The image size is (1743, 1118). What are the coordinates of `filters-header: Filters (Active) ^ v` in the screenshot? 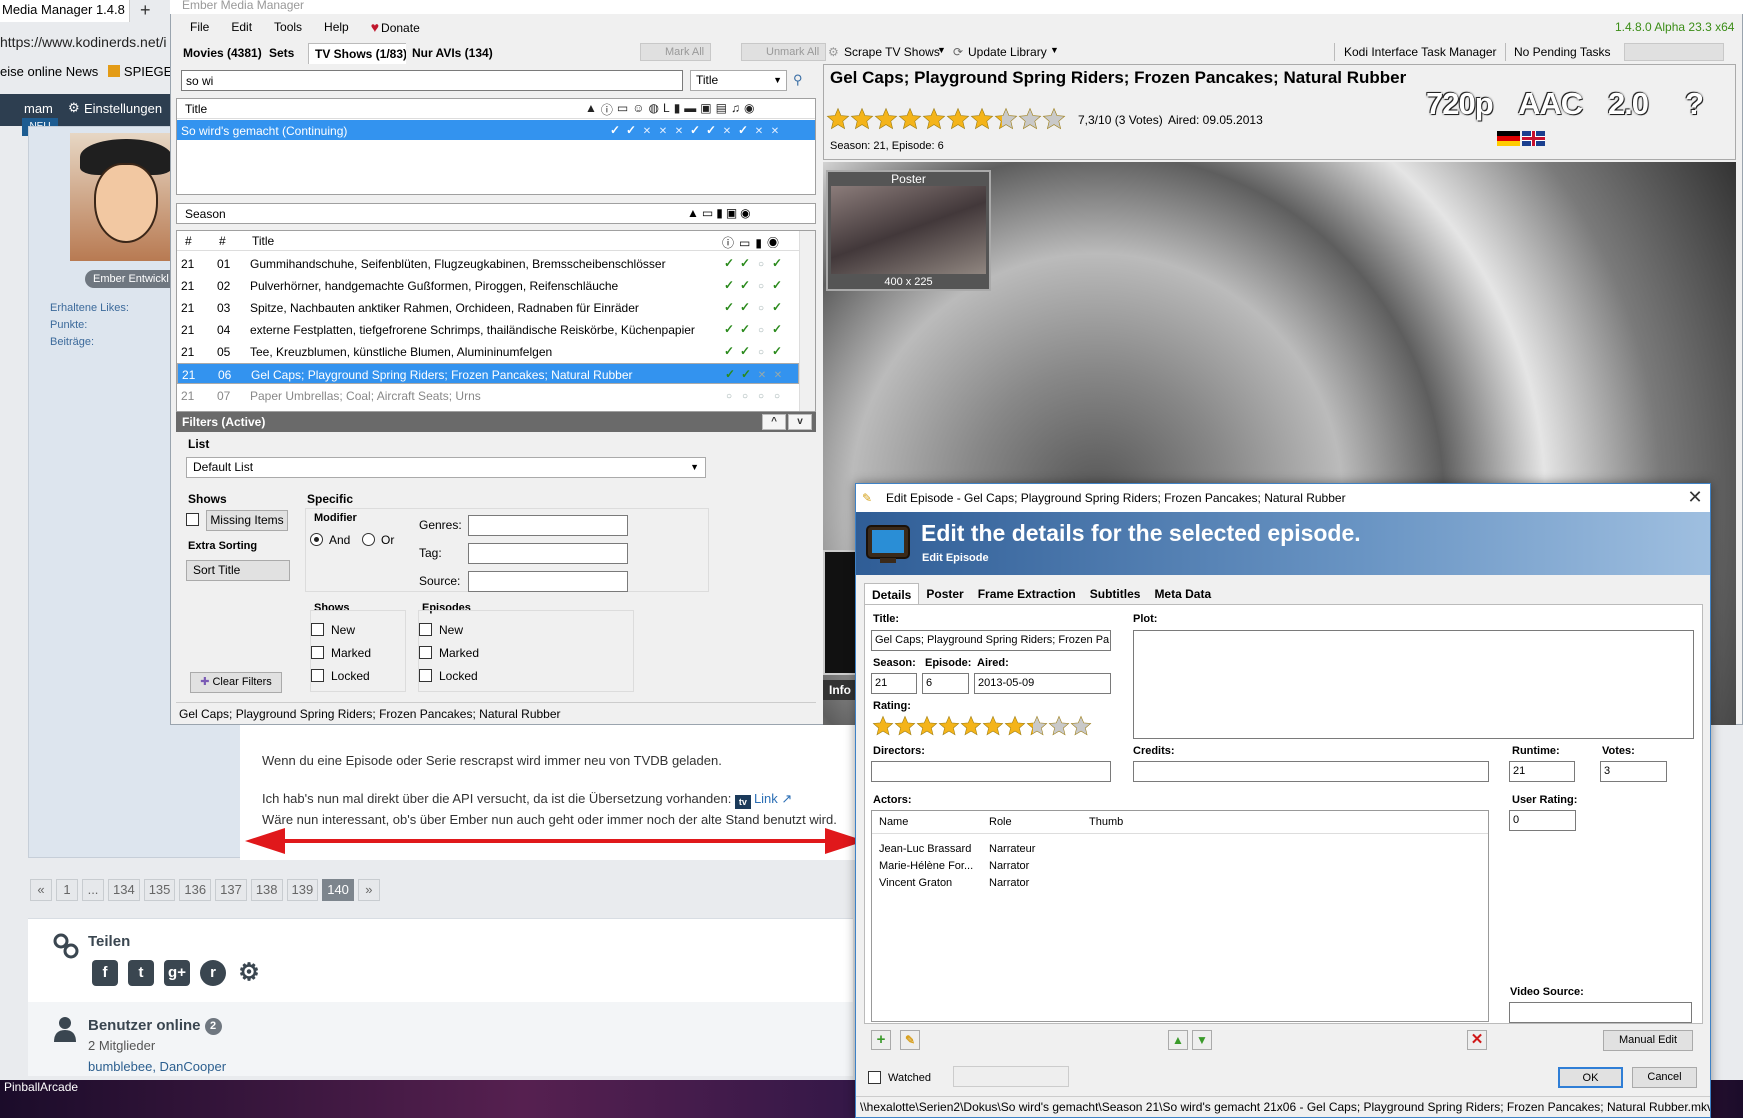 It's located at (496, 422).